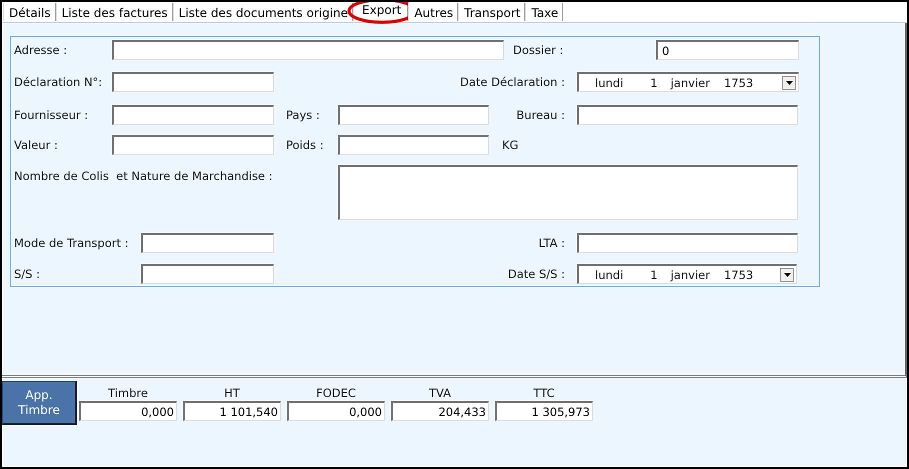 This screenshot has width=909, height=469. Describe the element at coordinates (512, 82) in the screenshot. I see `field-label: Date Déclaration :` at that location.